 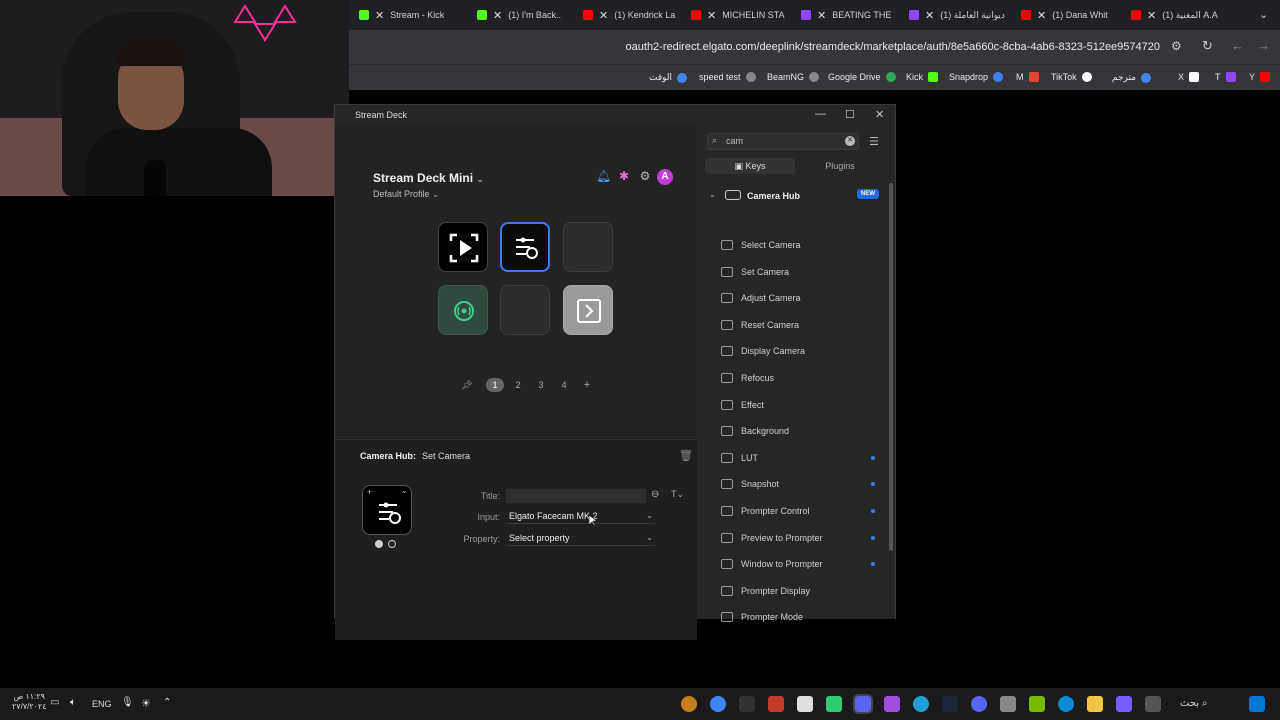 What do you see at coordinates (745, 15) in the screenshot?
I see `browser-tab: ✕ MICHELIN STA` at bounding box center [745, 15].